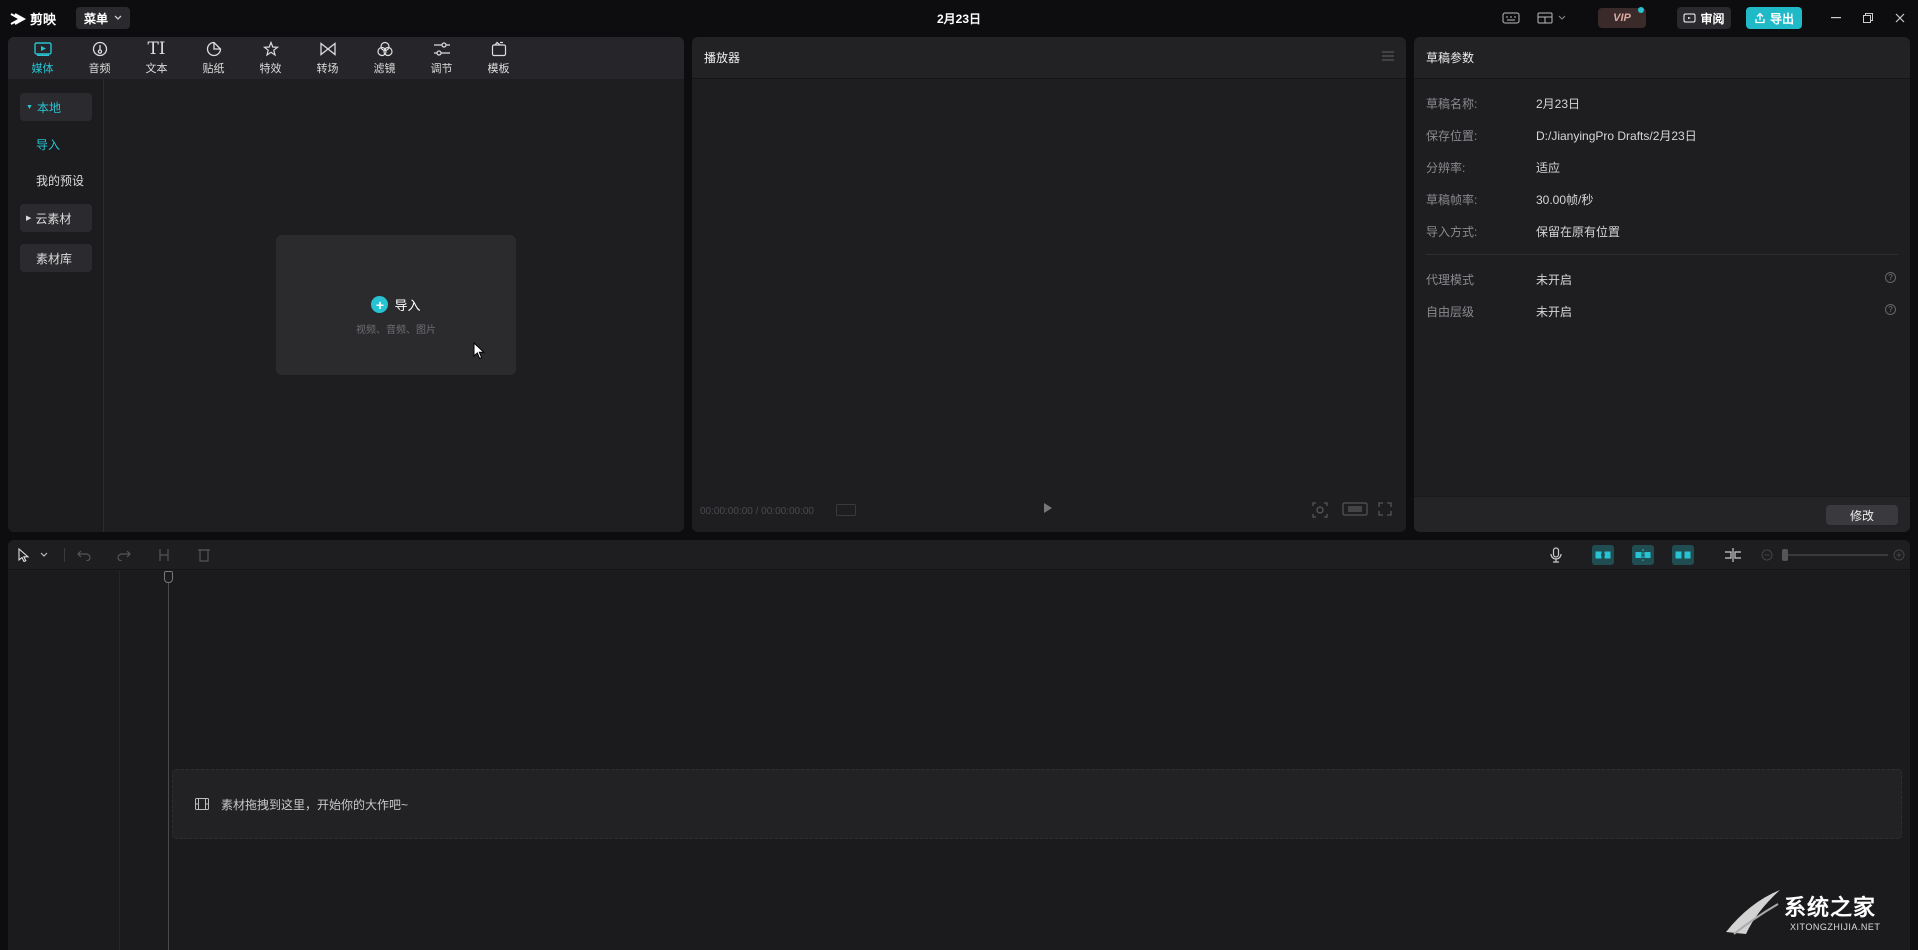  Describe the element at coordinates (385, 49) in the screenshot. I see `filter-icon` at that location.